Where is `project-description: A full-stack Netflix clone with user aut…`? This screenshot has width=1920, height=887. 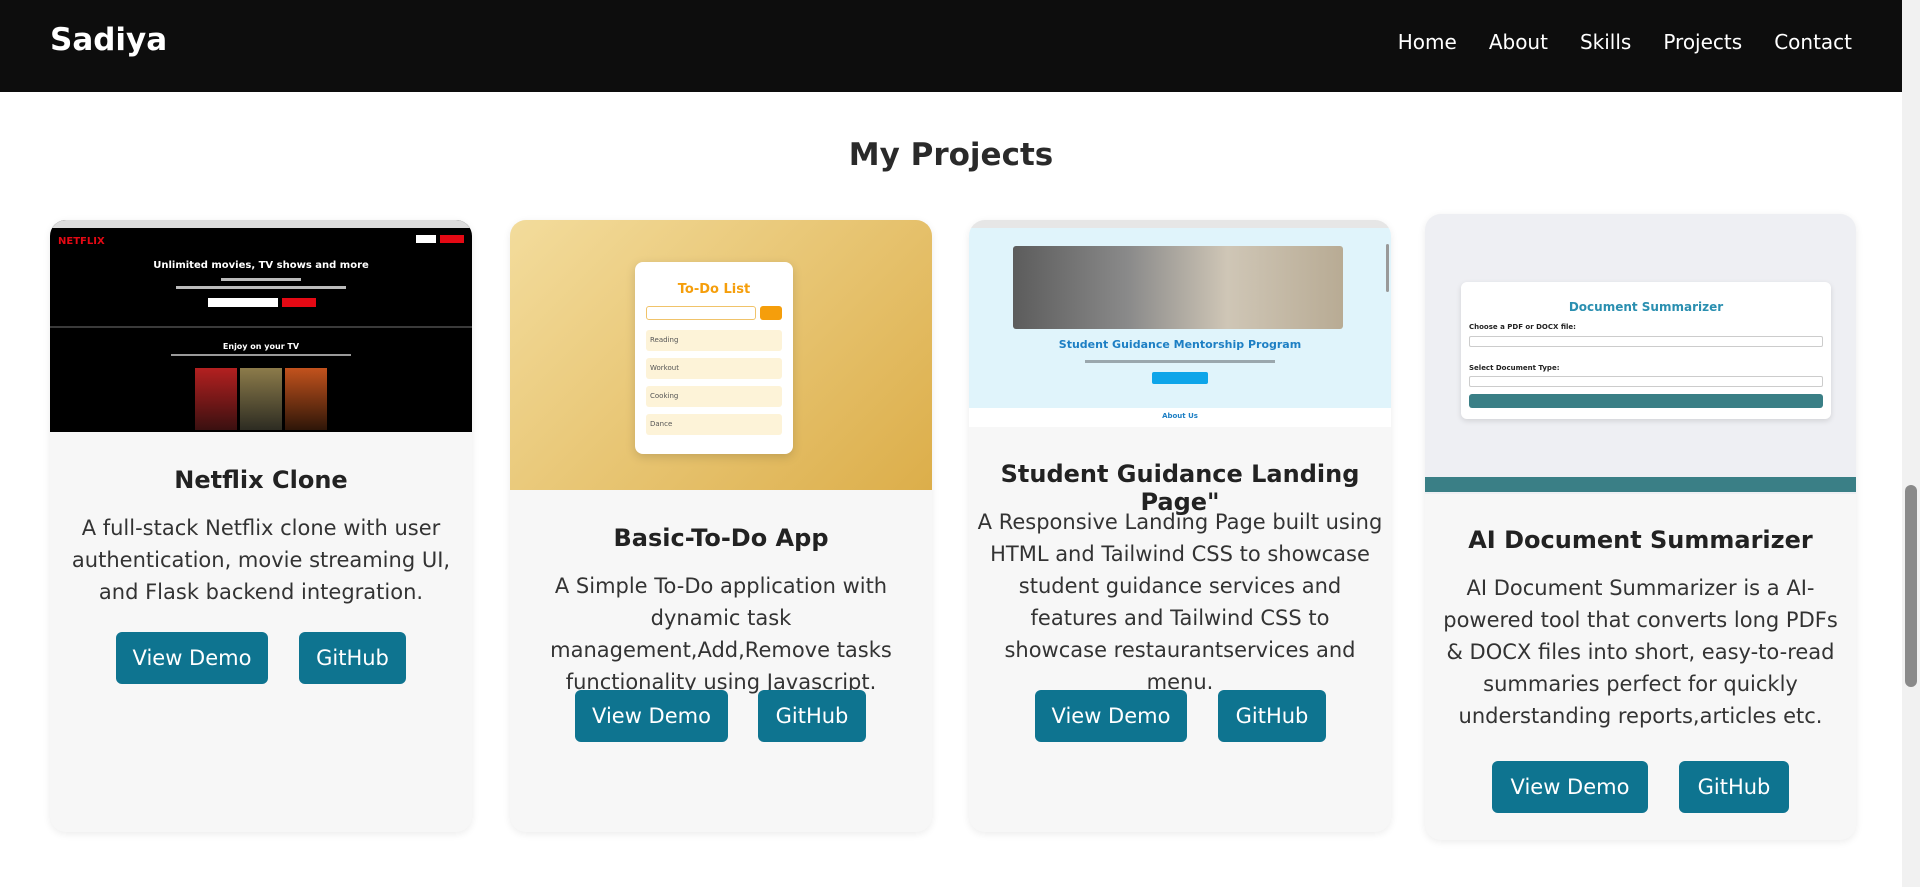
project-description: A full-stack Netflix clone with user aut… is located at coordinates (261, 560).